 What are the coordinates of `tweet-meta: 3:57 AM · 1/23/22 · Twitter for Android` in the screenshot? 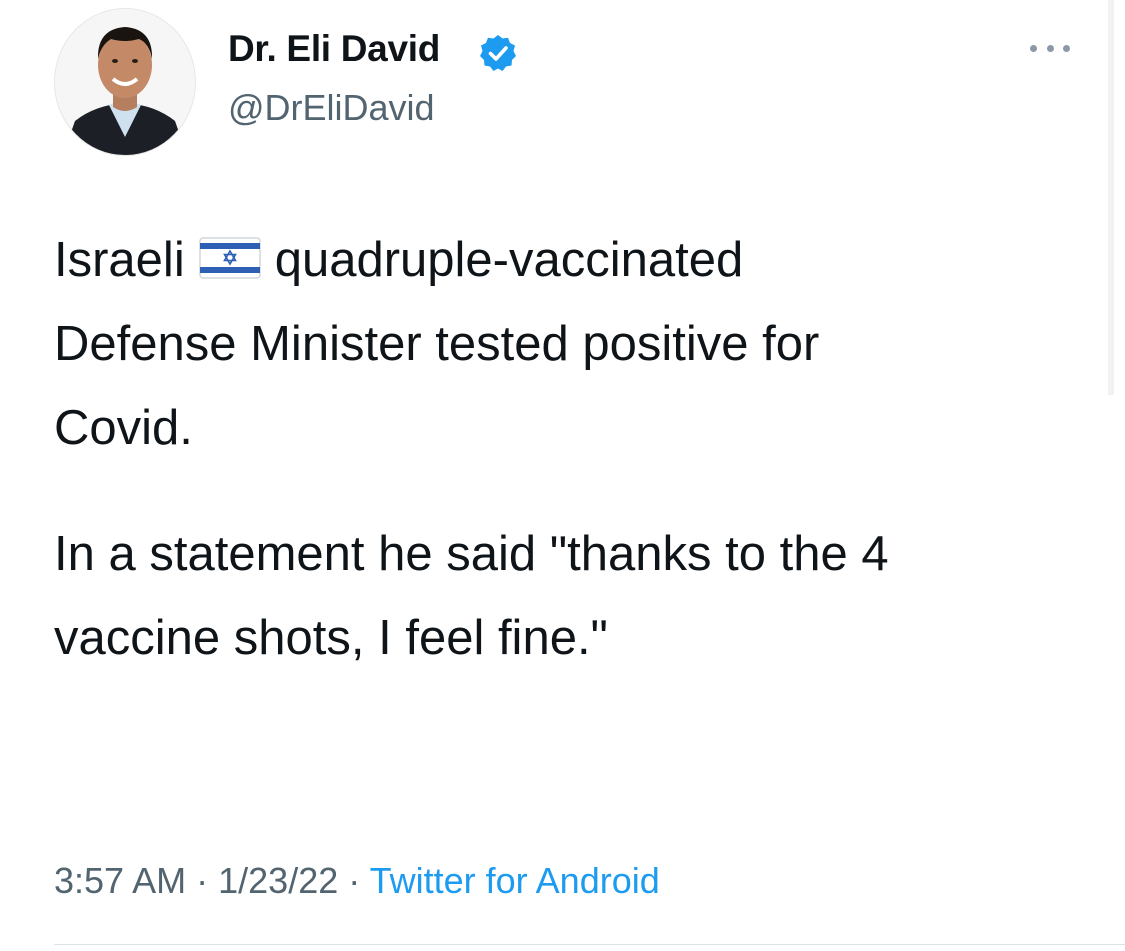 It's located at (357, 881).